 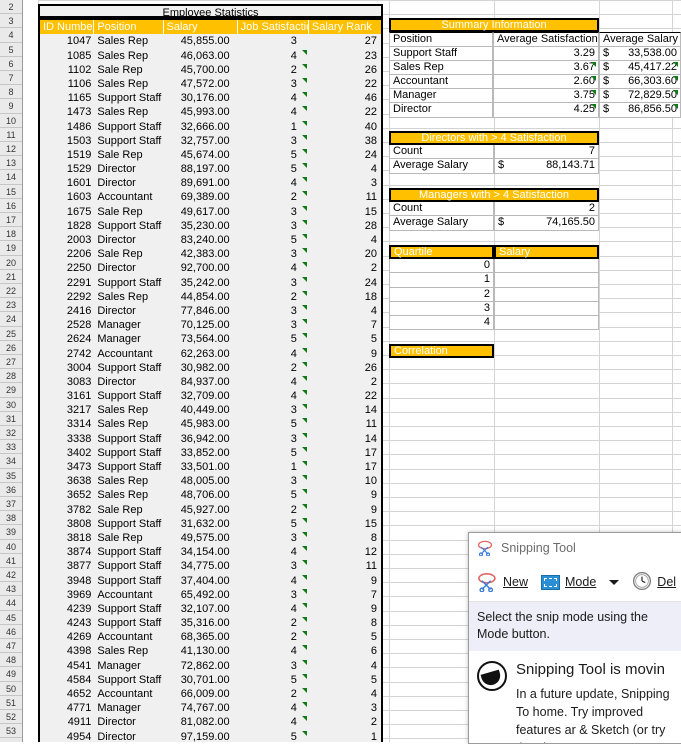 I want to click on cell-position: Sales Rep, so click(x=128, y=495).